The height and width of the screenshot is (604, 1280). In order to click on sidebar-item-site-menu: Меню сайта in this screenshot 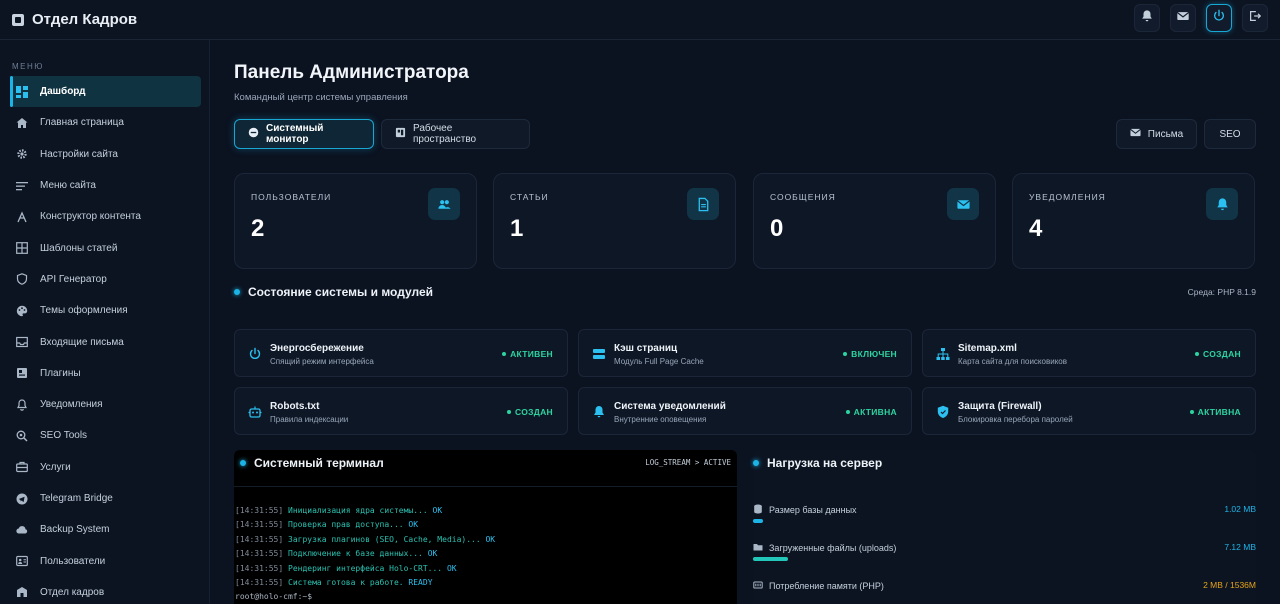, I will do `click(104, 185)`.